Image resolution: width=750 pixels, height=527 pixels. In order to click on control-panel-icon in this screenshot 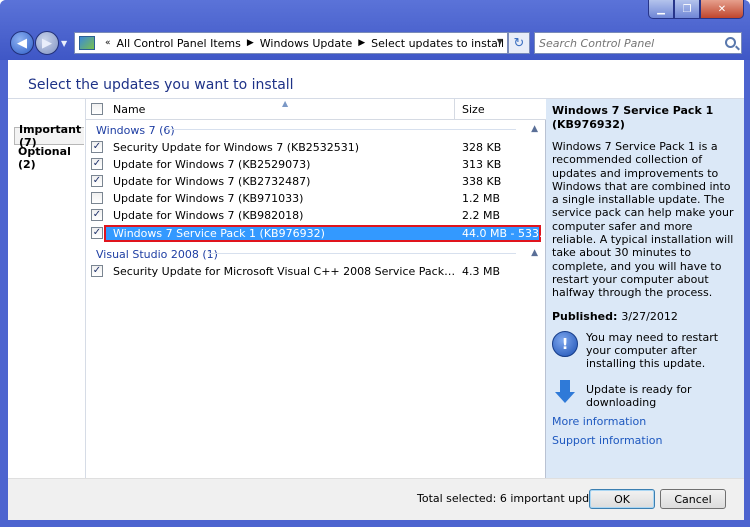, I will do `click(87, 43)`.